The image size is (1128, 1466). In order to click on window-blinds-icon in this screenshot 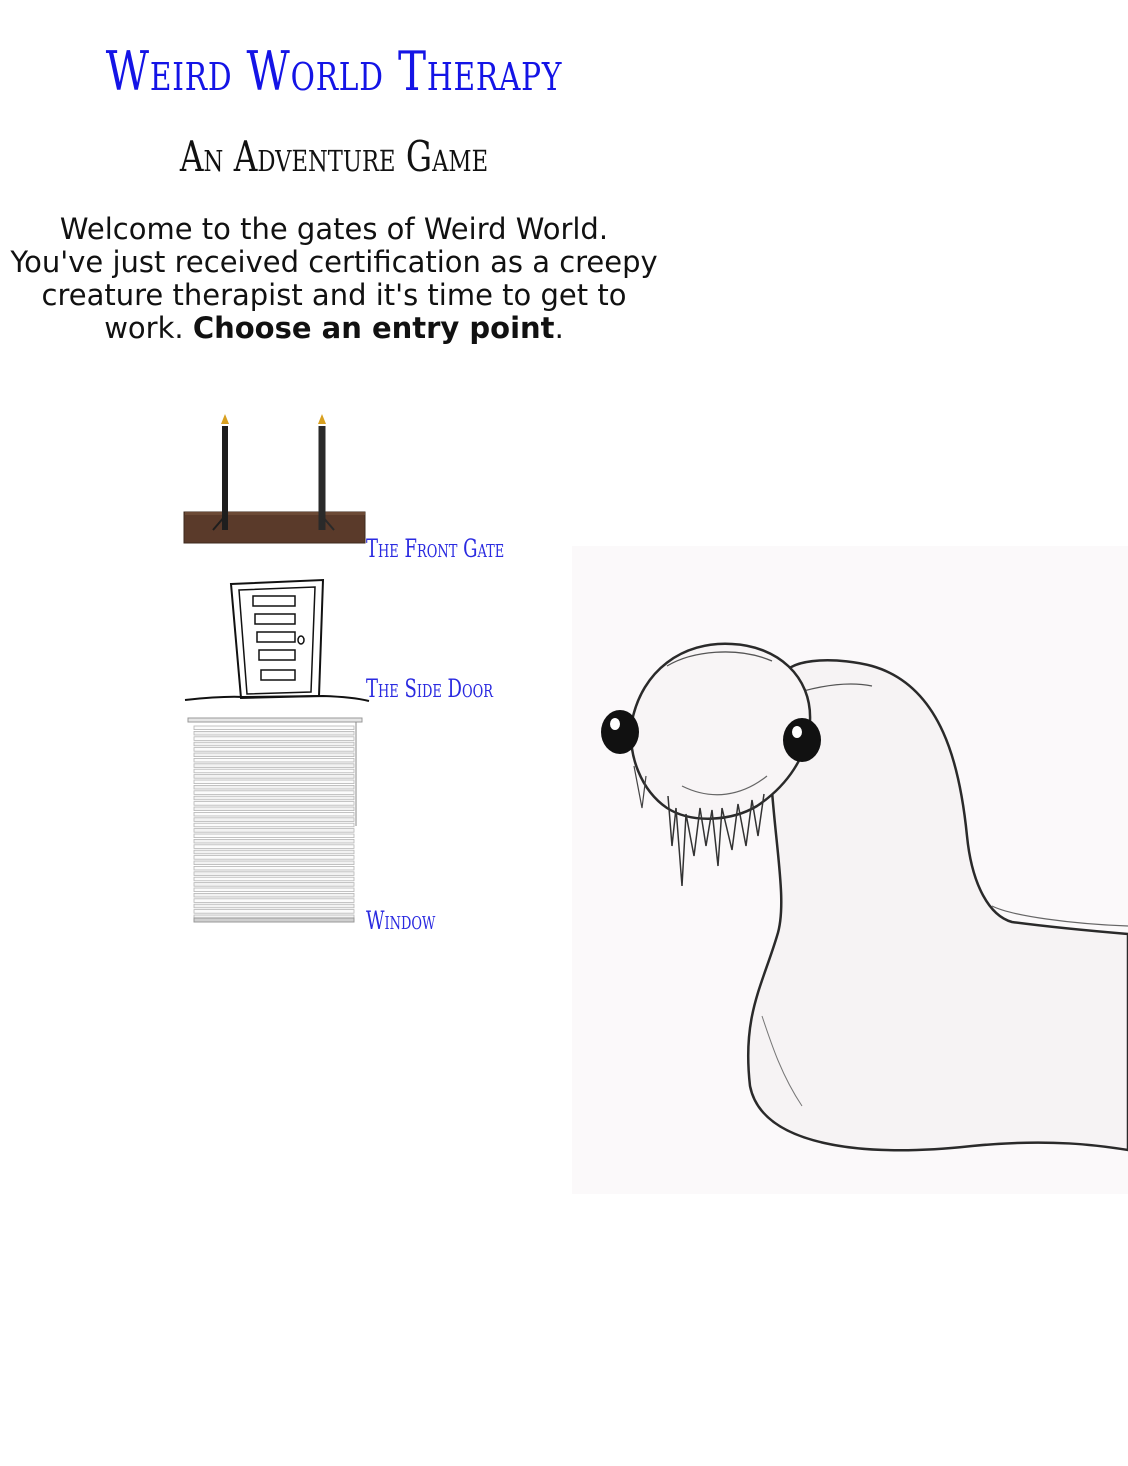, I will do `click(275, 820)`.